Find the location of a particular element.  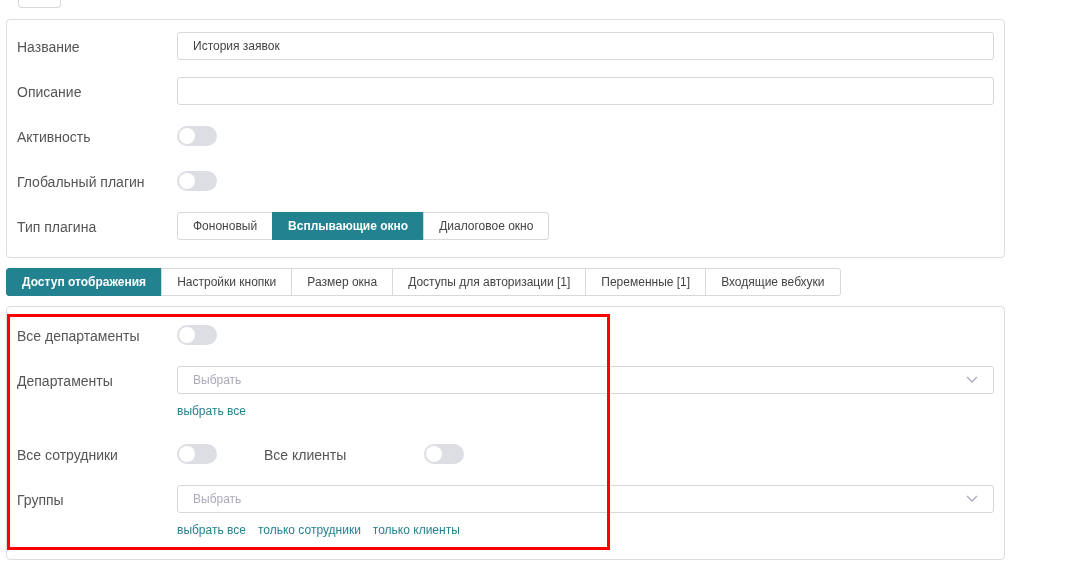

field-label: Все департаменты is located at coordinates (79, 336).